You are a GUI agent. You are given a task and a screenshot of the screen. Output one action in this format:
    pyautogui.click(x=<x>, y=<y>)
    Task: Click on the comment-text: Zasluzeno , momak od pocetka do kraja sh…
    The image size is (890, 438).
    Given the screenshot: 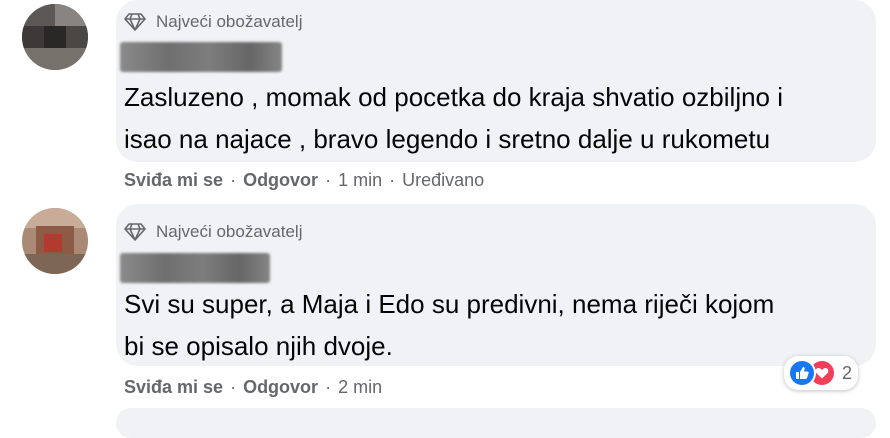 What is the action you would take?
    pyautogui.click(x=454, y=118)
    